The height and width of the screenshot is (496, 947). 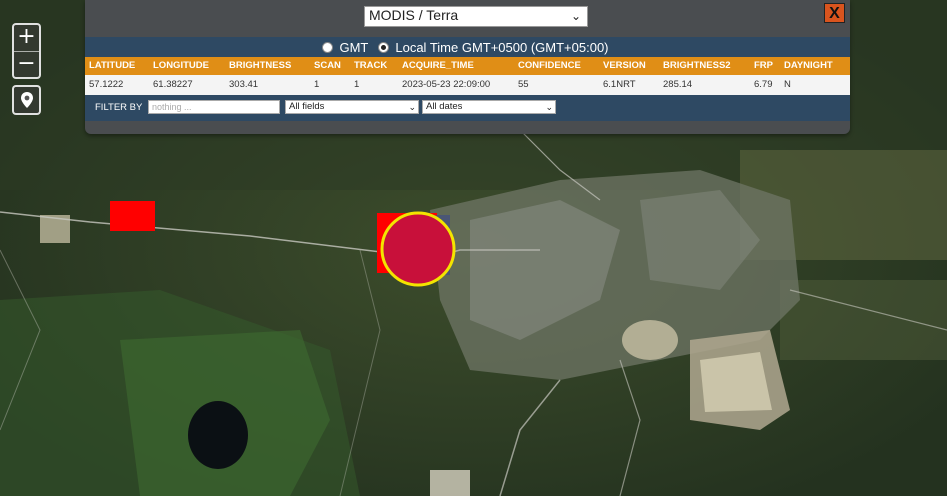 I want to click on map-marker-icon, so click(x=26, y=100).